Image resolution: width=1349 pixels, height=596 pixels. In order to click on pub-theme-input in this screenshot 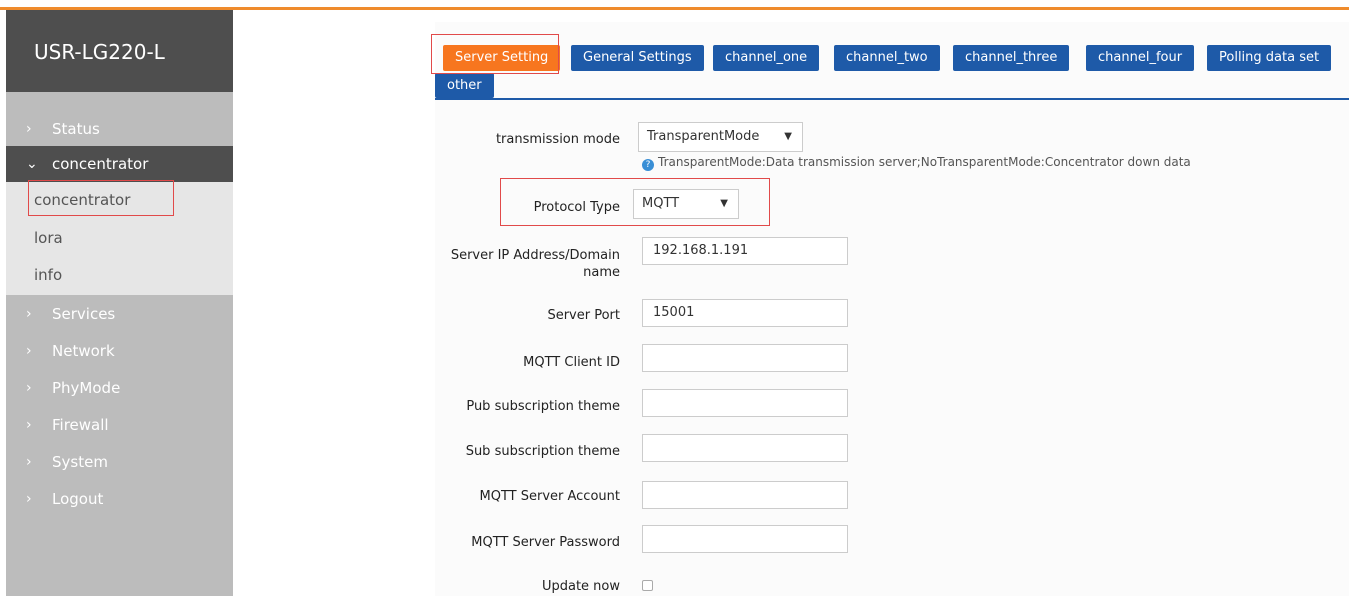, I will do `click(745, 403)`.